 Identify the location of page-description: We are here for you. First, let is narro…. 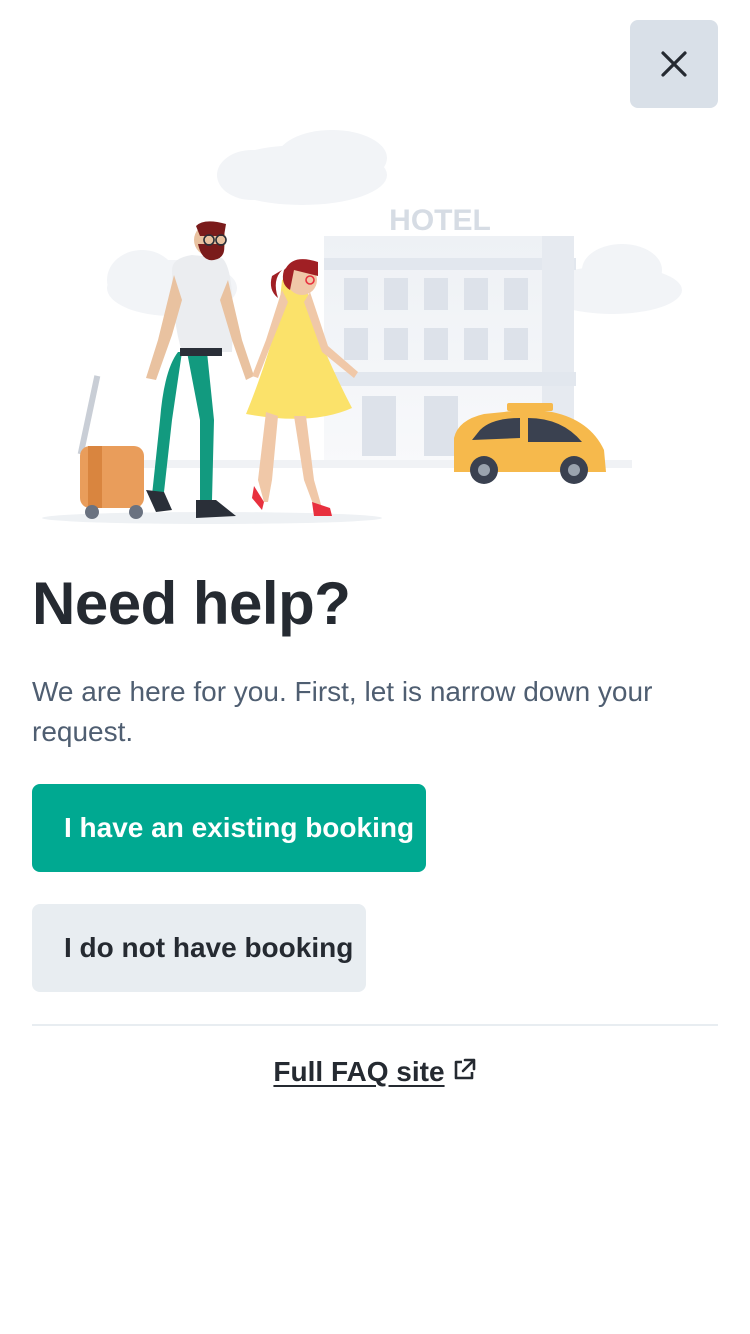
(342, 711).